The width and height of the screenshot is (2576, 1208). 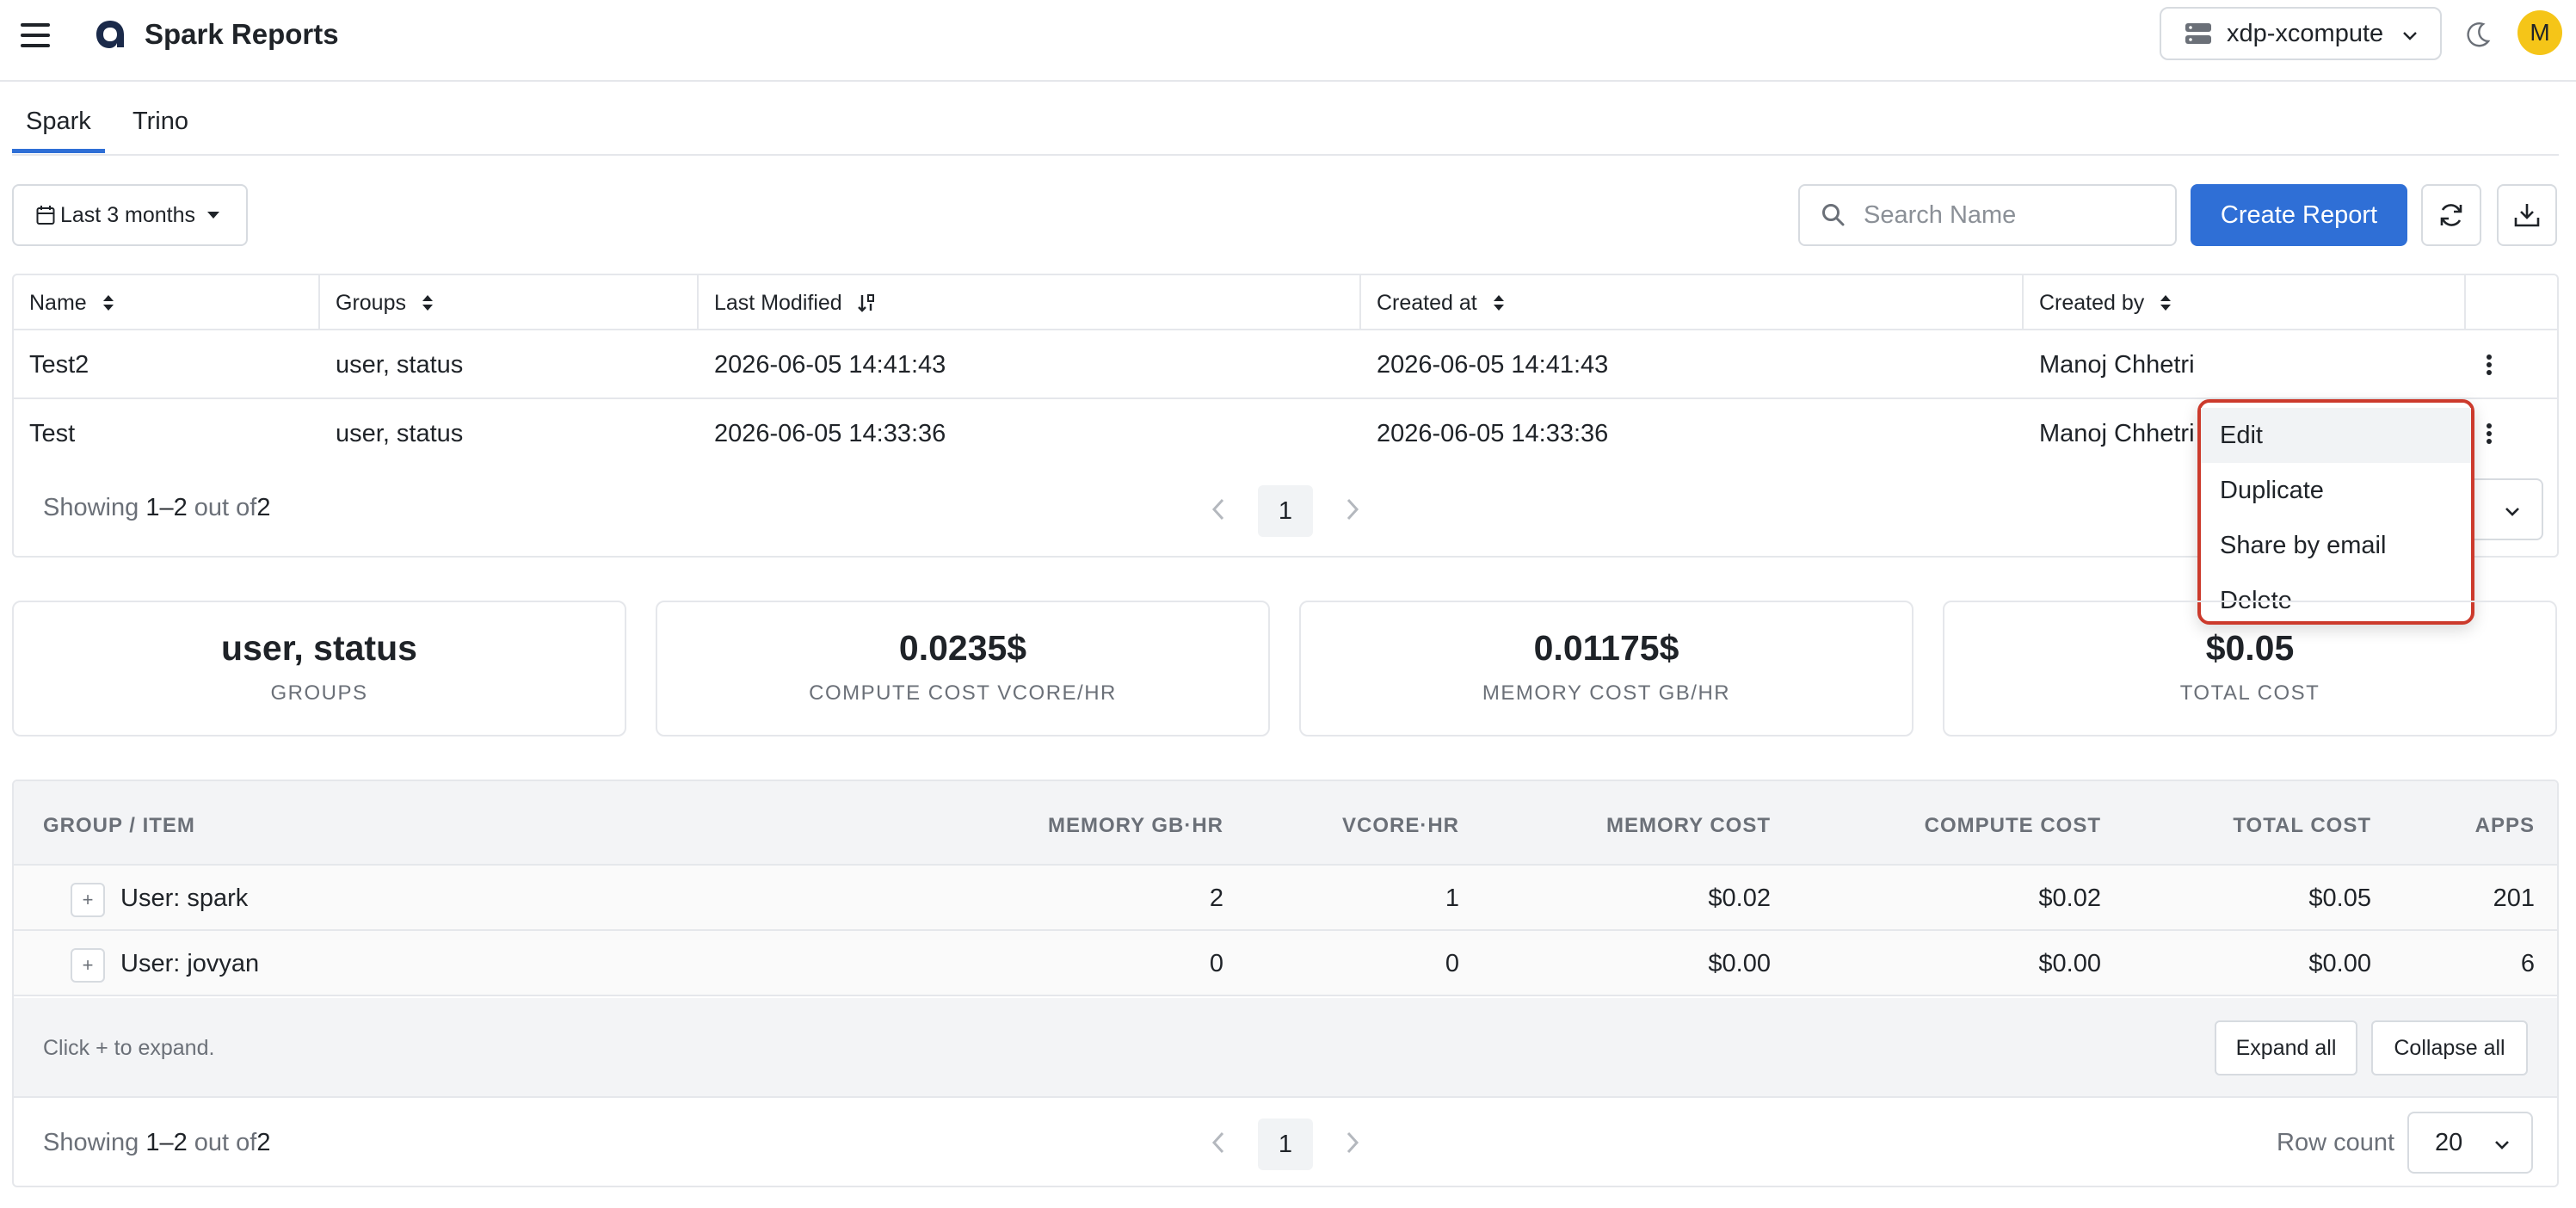 What do you see at coordinates (2019, 215) in the screenshot?
I see `search-input` at bounding box center [2019, 215].